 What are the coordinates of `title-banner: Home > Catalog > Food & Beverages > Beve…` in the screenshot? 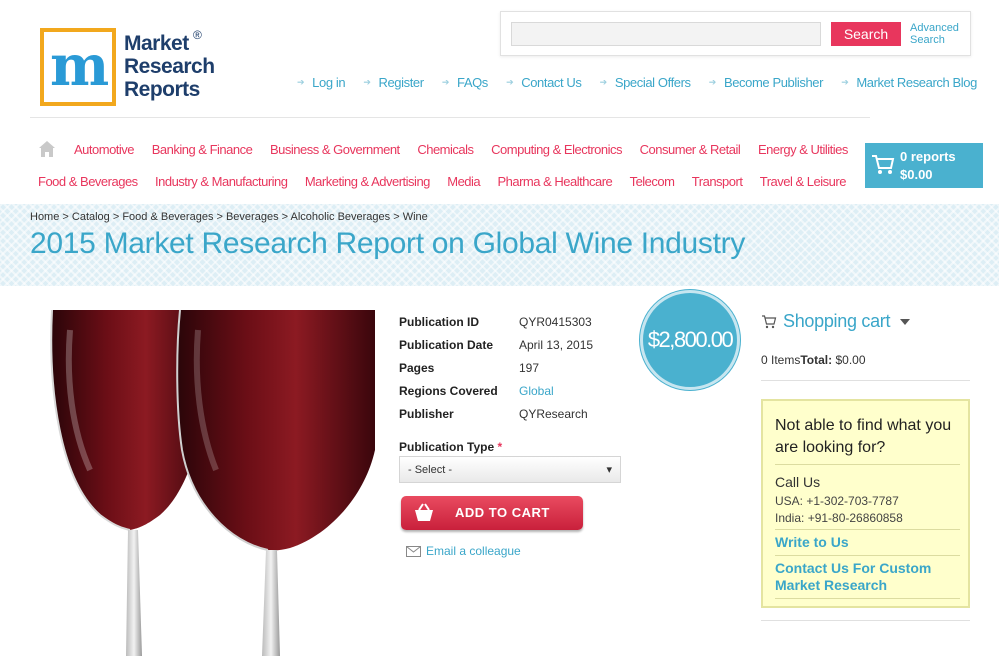 It's located at (499, 245).